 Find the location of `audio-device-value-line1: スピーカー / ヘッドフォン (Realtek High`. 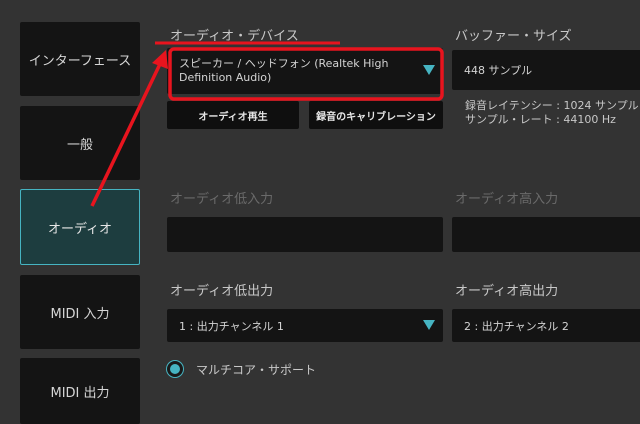

audio-device-value-line1: スピーカー / ヘッドフォン (Realtek High is located at coordinates (284, 63).